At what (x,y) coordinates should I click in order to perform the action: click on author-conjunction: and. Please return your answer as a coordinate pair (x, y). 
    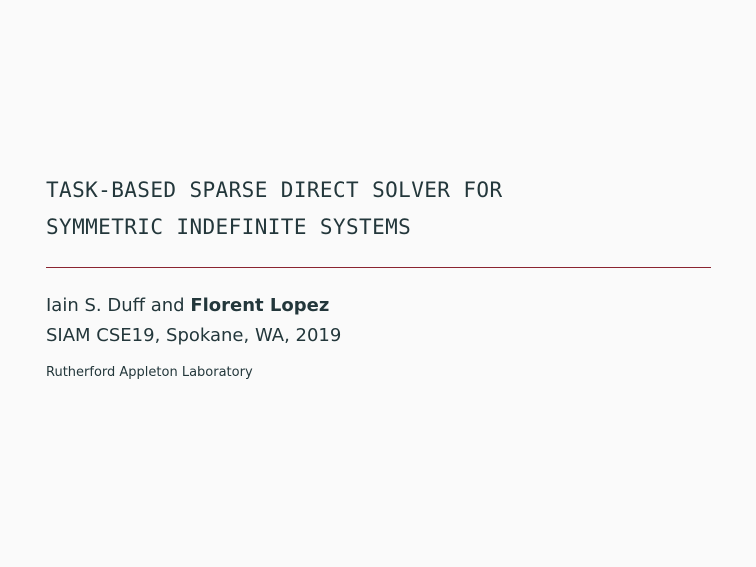
    Looking at the image, I should click on (168, 305).